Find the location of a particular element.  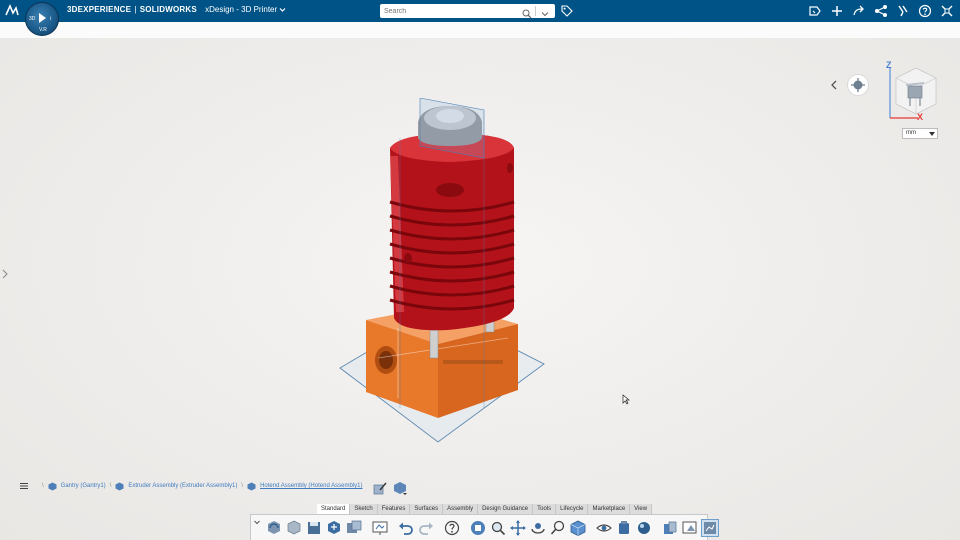

action-bar-collapse-icon is located at coordinates (257, 528).